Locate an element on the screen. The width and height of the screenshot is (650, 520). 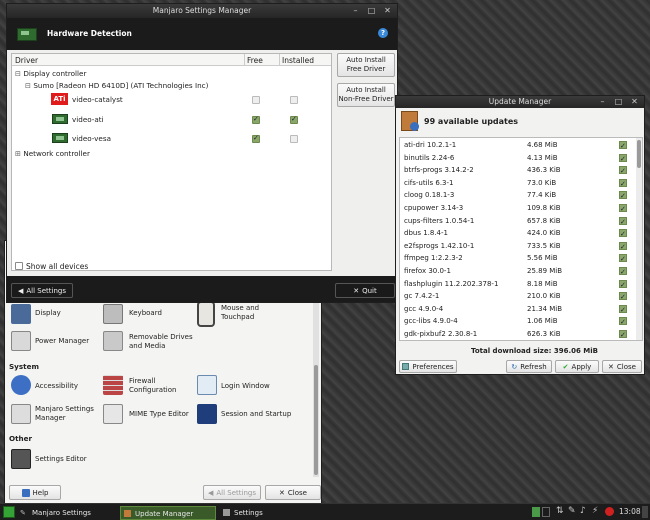
refresh-button: ↻ Refresh is located at coordinates (529, 366).